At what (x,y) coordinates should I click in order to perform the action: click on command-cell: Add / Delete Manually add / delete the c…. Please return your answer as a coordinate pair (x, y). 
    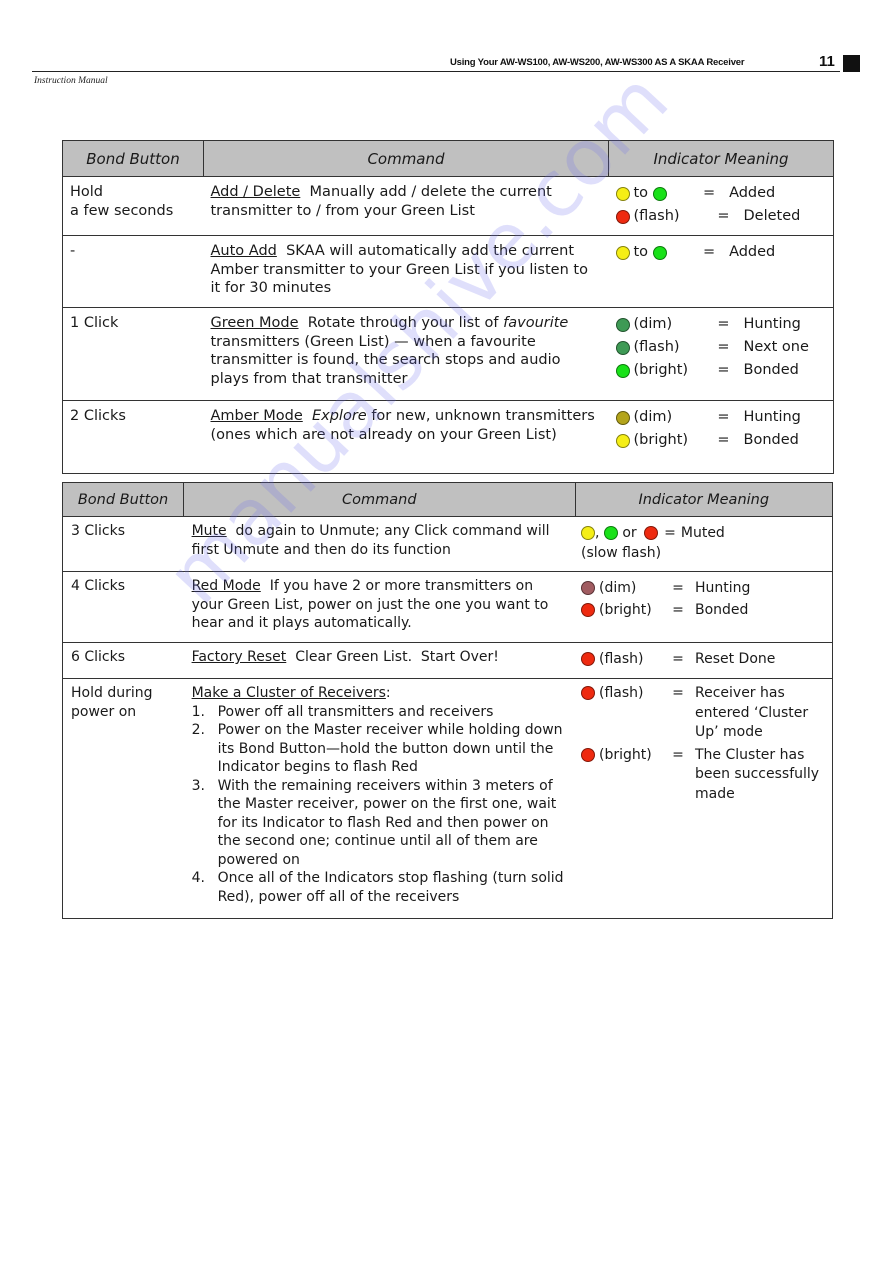
    Looking at the image, I should click on (406, 206).